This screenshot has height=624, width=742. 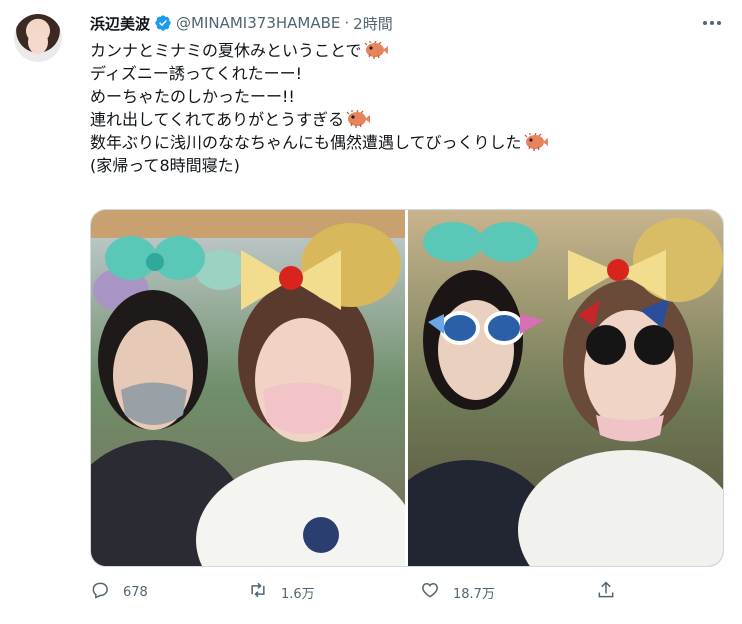 What do you see at coordinates (165, 165) in the screenshot?
I see `tweet-line: (家帰って8時間寝た)` at bounding box center [165, 165].